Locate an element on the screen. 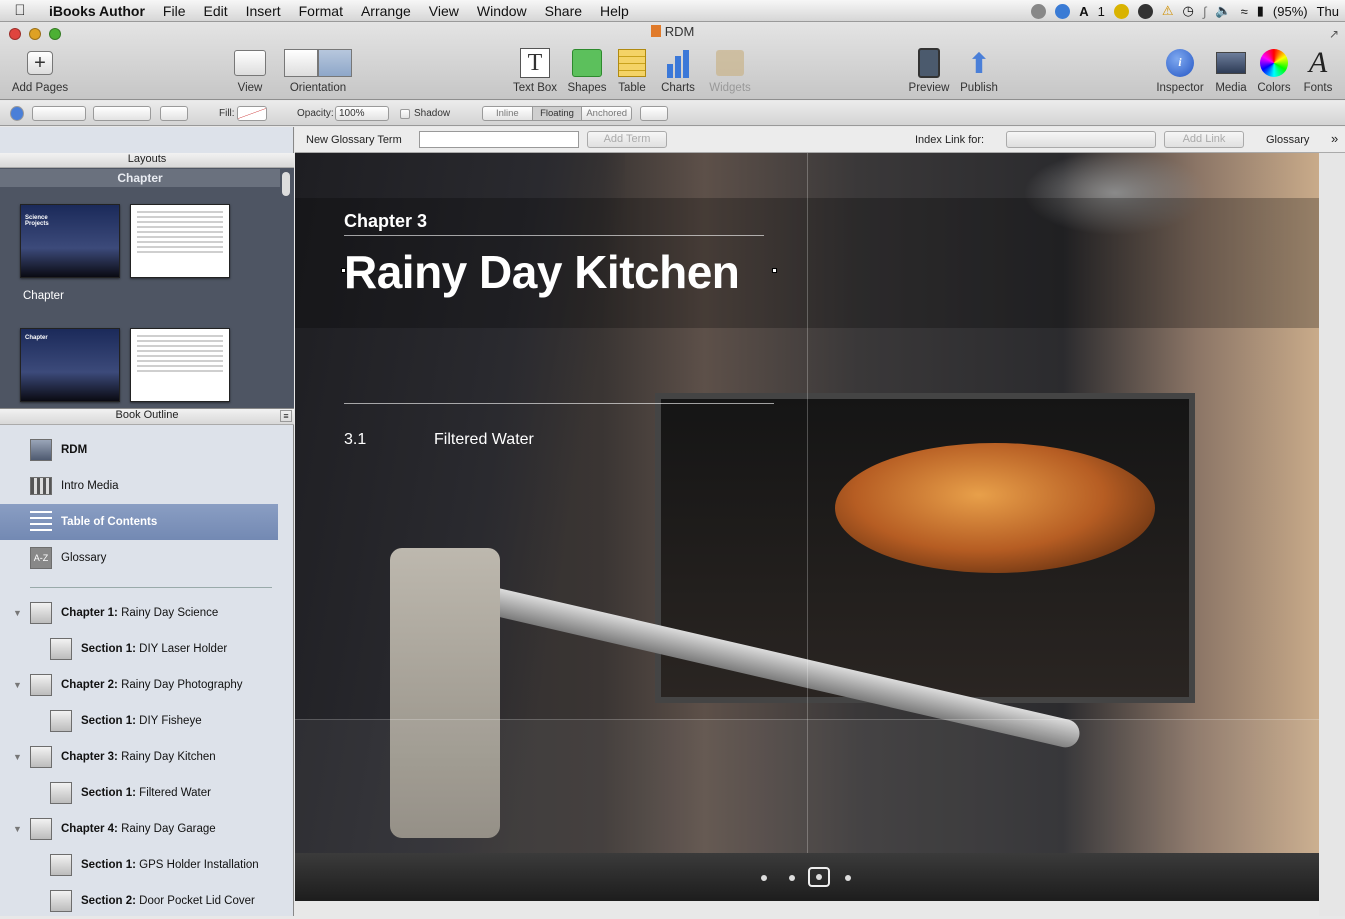 The height and width of the screenshot is (919, 1345). time-machine-icon: ◷ is located at coordinates (1188, 11).